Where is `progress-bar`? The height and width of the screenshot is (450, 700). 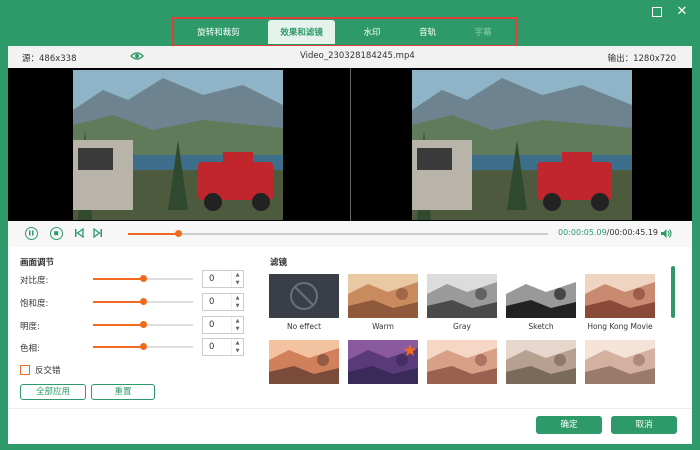 progress-bar is located at coordinates (338, 233).